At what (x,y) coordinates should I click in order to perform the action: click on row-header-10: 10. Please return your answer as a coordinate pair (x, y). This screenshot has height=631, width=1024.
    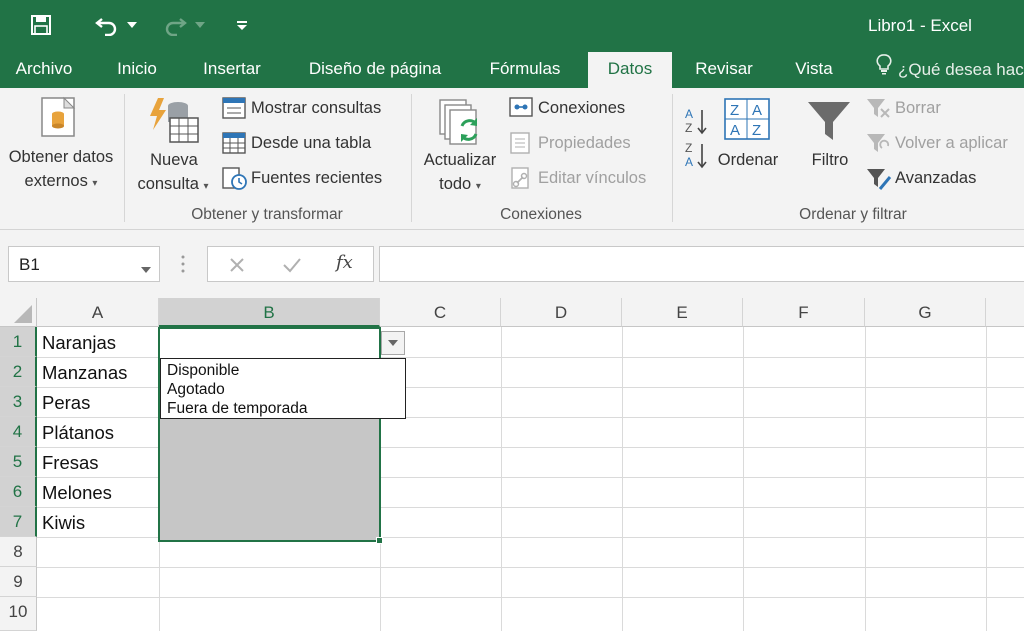
    Looking at the image, I should click on (18, 614).